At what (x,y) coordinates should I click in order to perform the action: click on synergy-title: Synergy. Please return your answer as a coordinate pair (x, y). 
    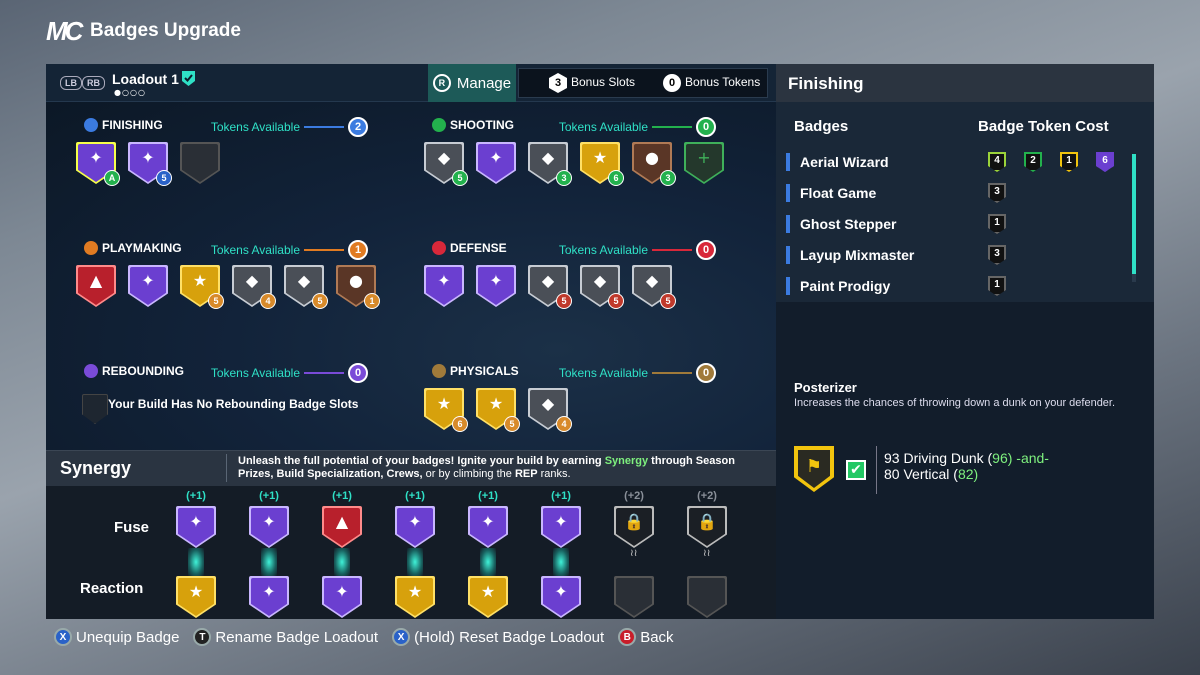
    Looking at the image, I should click on (96, 468).